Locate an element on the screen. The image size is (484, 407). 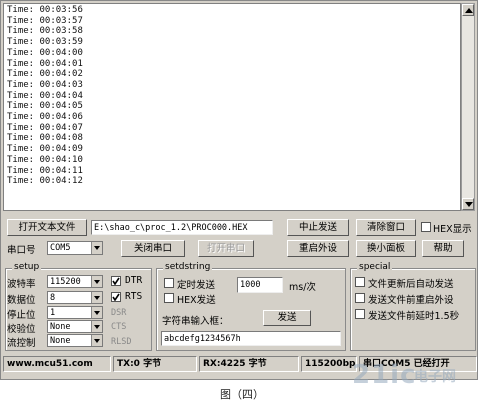
setdstring-group-title: setdstring is located at coordinates (188, 267).